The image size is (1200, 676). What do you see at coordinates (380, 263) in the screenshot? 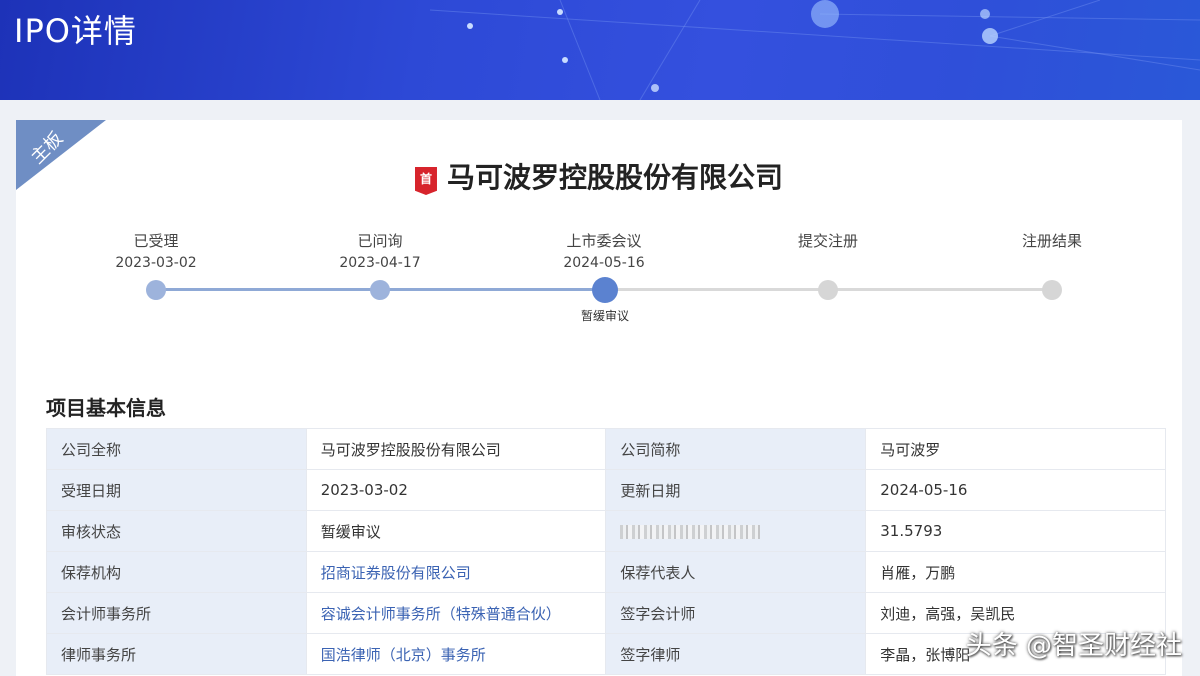
I see `step-date: 2023-04-17` at bounding box center [380, 263].